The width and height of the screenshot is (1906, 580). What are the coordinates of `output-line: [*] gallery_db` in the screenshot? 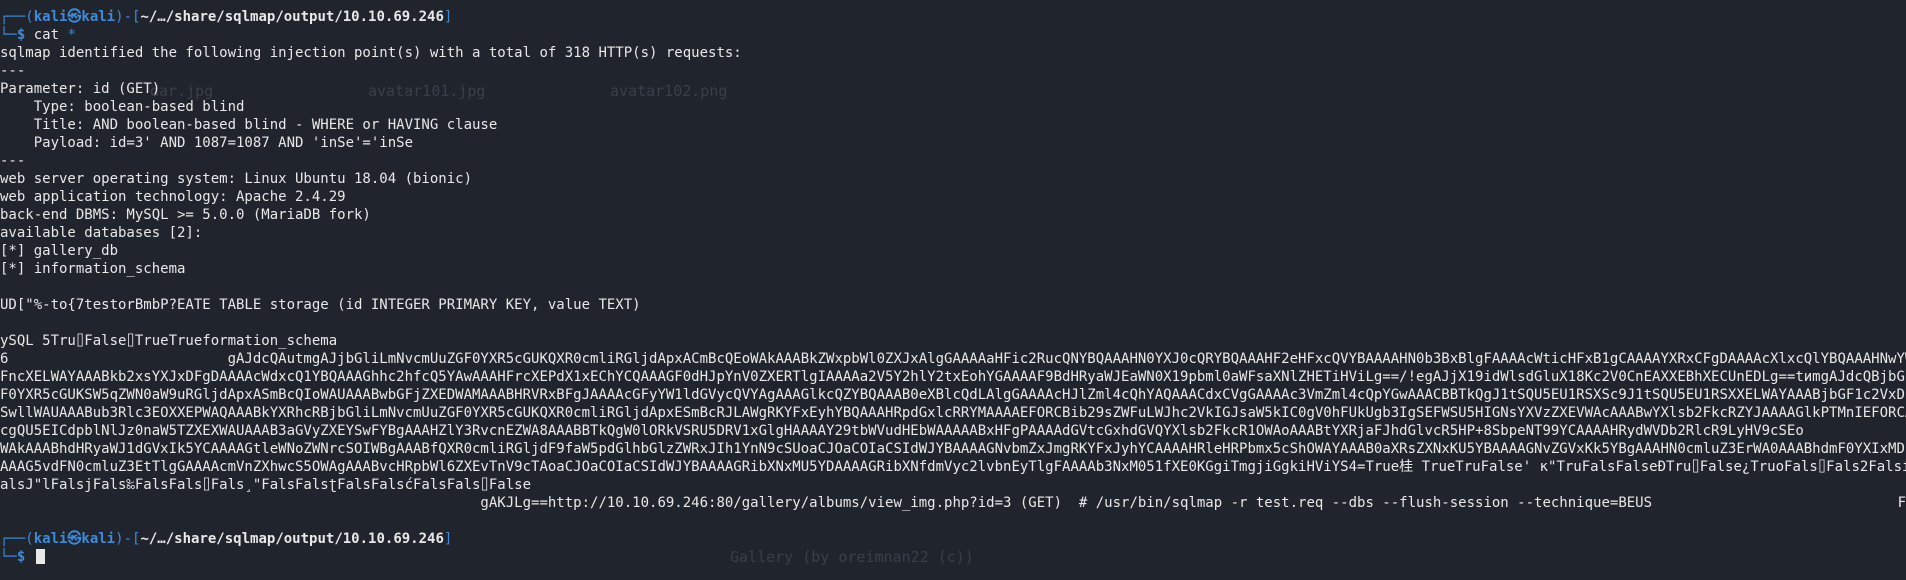 It's located at (59, 251).